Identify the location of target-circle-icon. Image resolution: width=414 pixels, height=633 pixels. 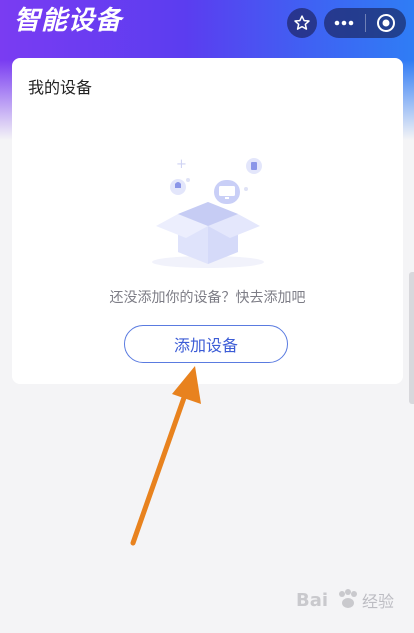
(385, 23).